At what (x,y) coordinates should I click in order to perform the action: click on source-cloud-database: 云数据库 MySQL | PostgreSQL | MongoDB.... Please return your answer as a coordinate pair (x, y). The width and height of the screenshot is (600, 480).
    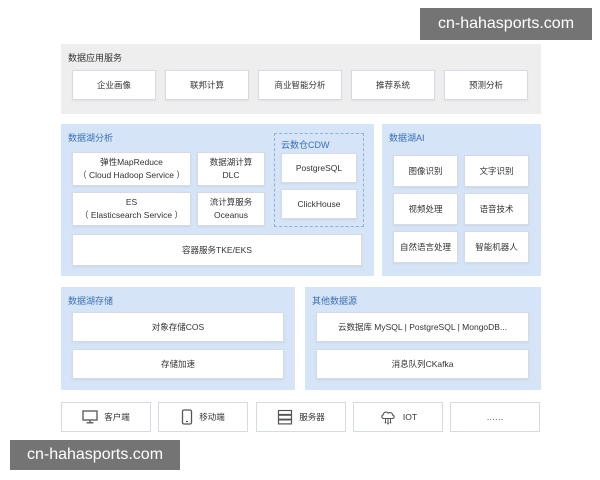
    Looking at the image, I should click on (422, 327).